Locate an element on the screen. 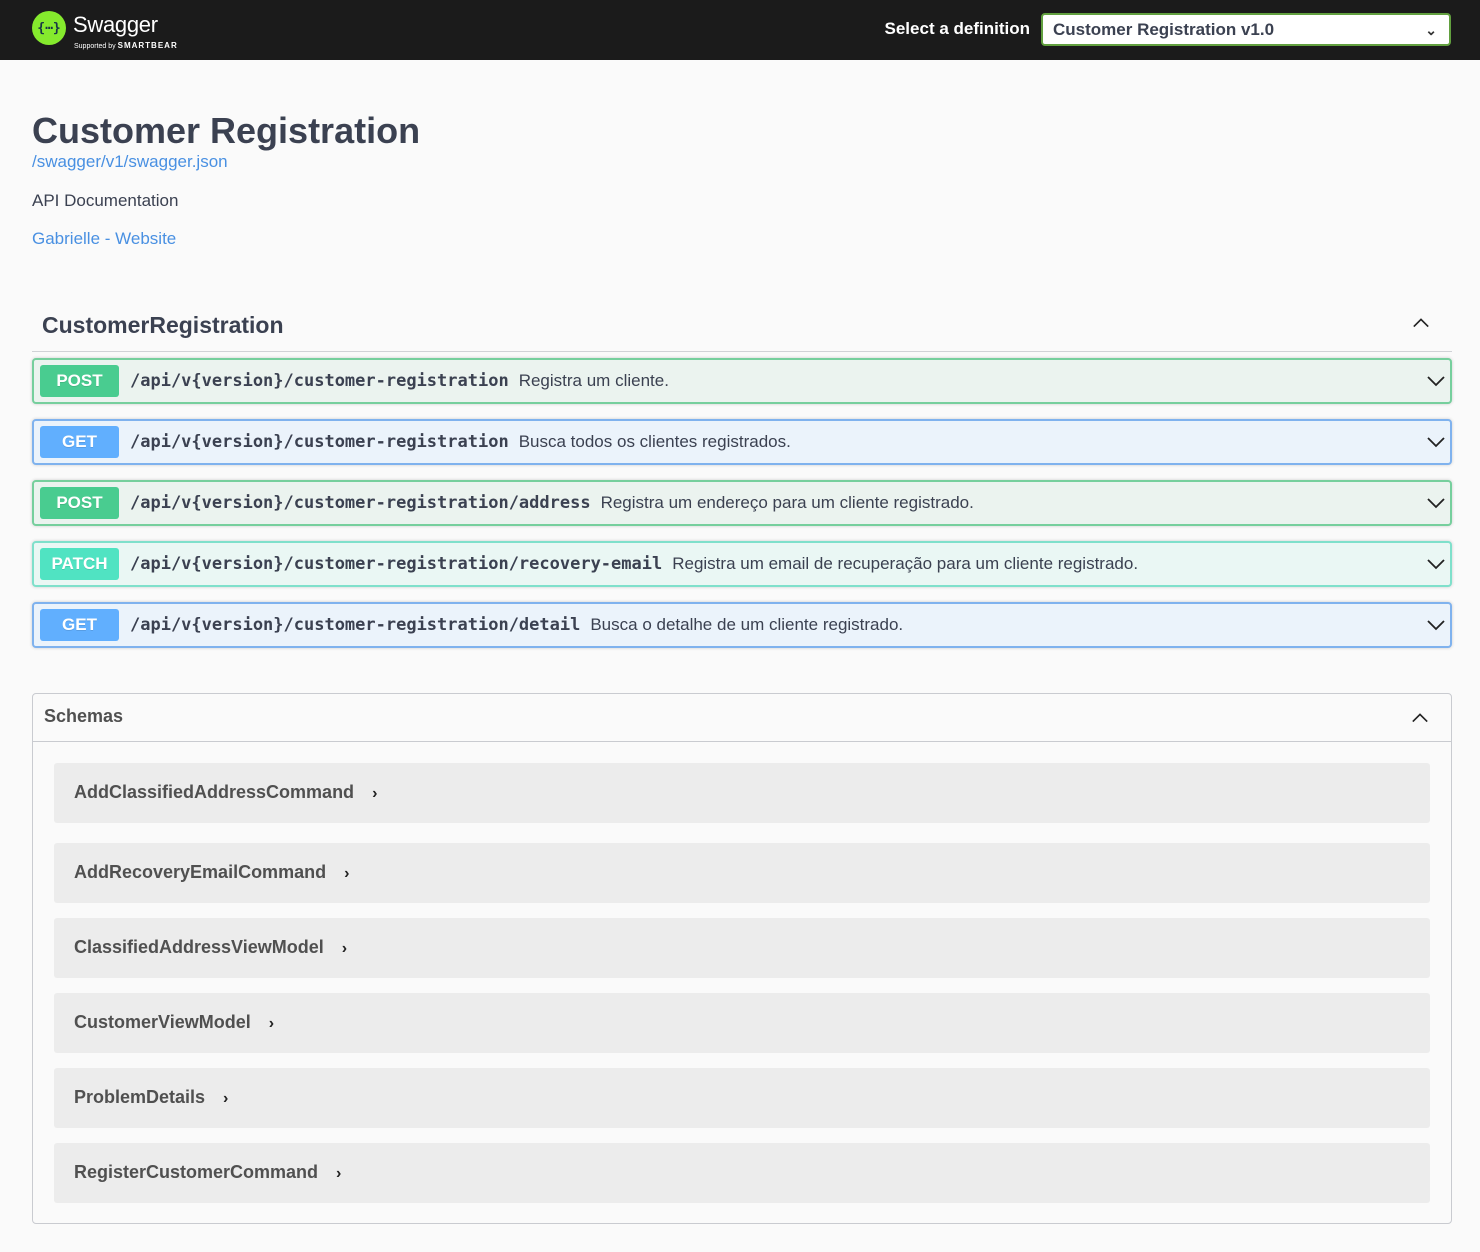  api-description: API Documentation is located at coordinates (105, 200).